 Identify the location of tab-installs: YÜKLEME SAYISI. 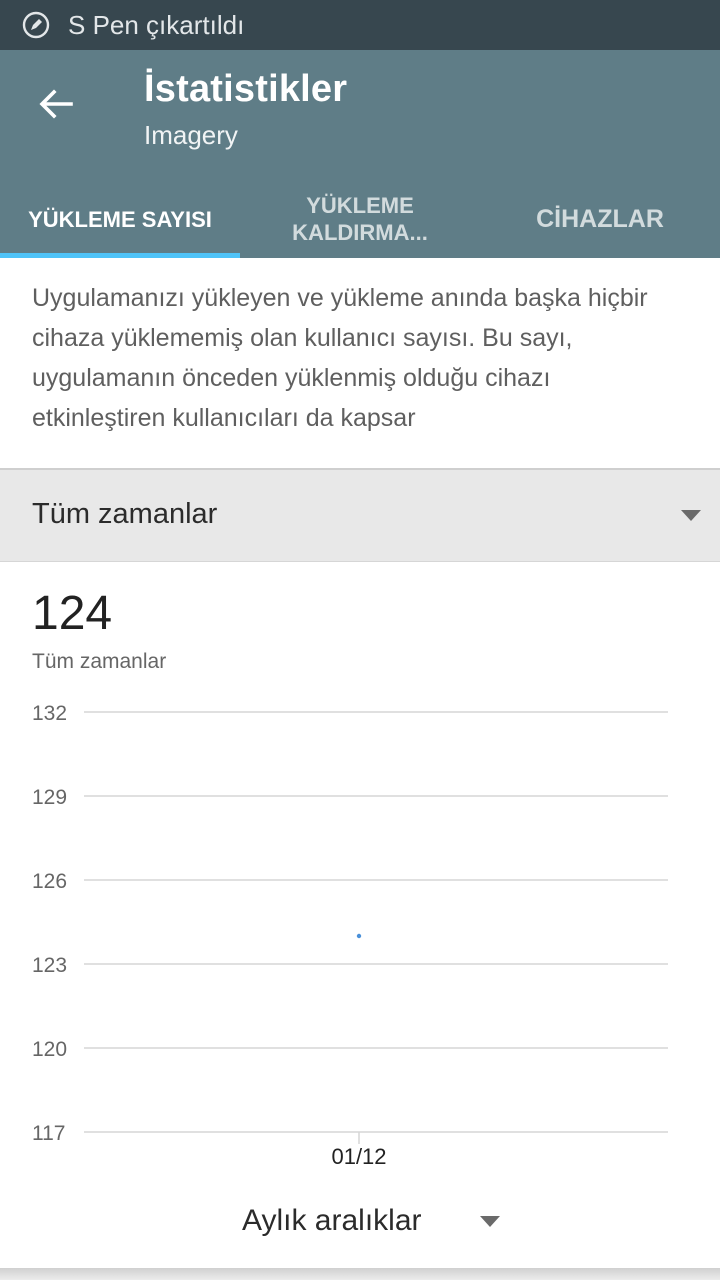
(120, 219).